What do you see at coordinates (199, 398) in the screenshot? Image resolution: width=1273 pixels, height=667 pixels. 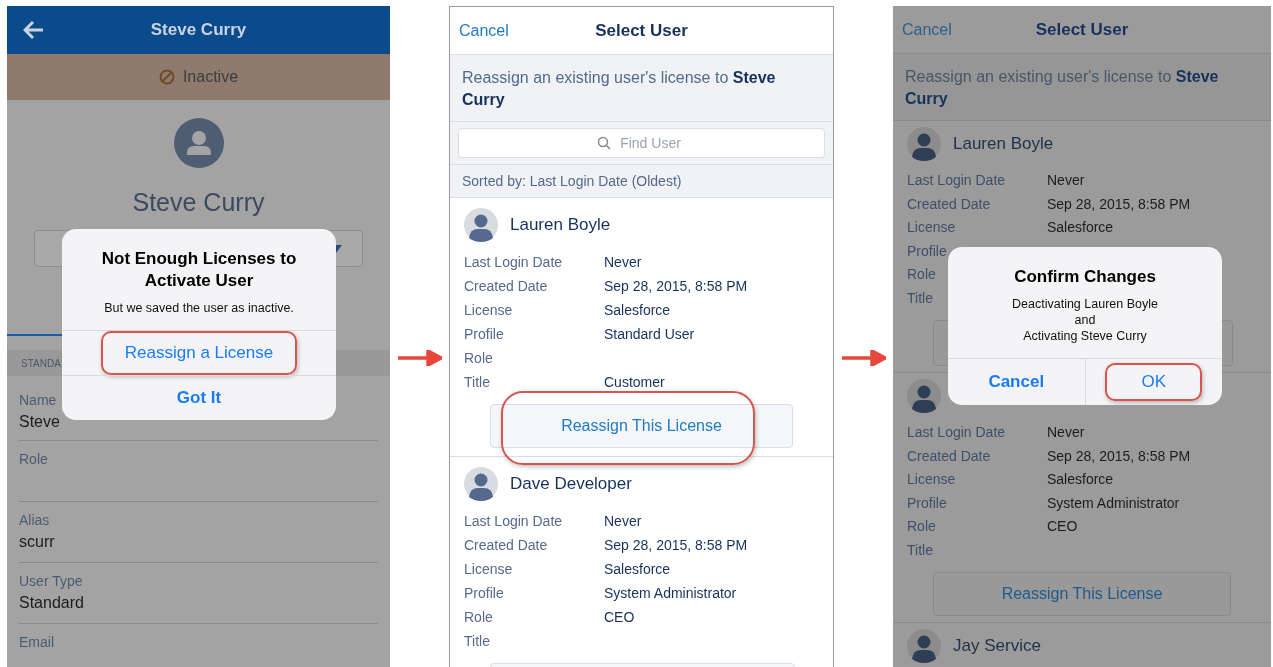 I see `dialog-button: Got It` at bounding box center [199, 398].